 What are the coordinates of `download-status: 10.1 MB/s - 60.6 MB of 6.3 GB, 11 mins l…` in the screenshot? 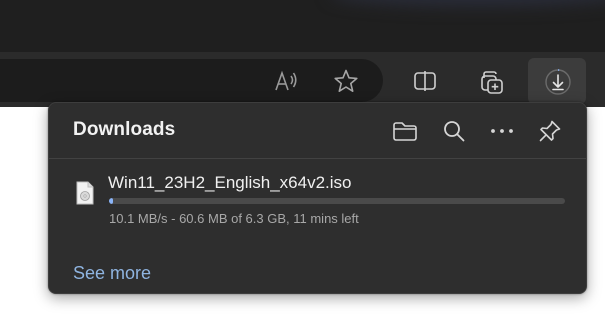 It's located at (234, 218).